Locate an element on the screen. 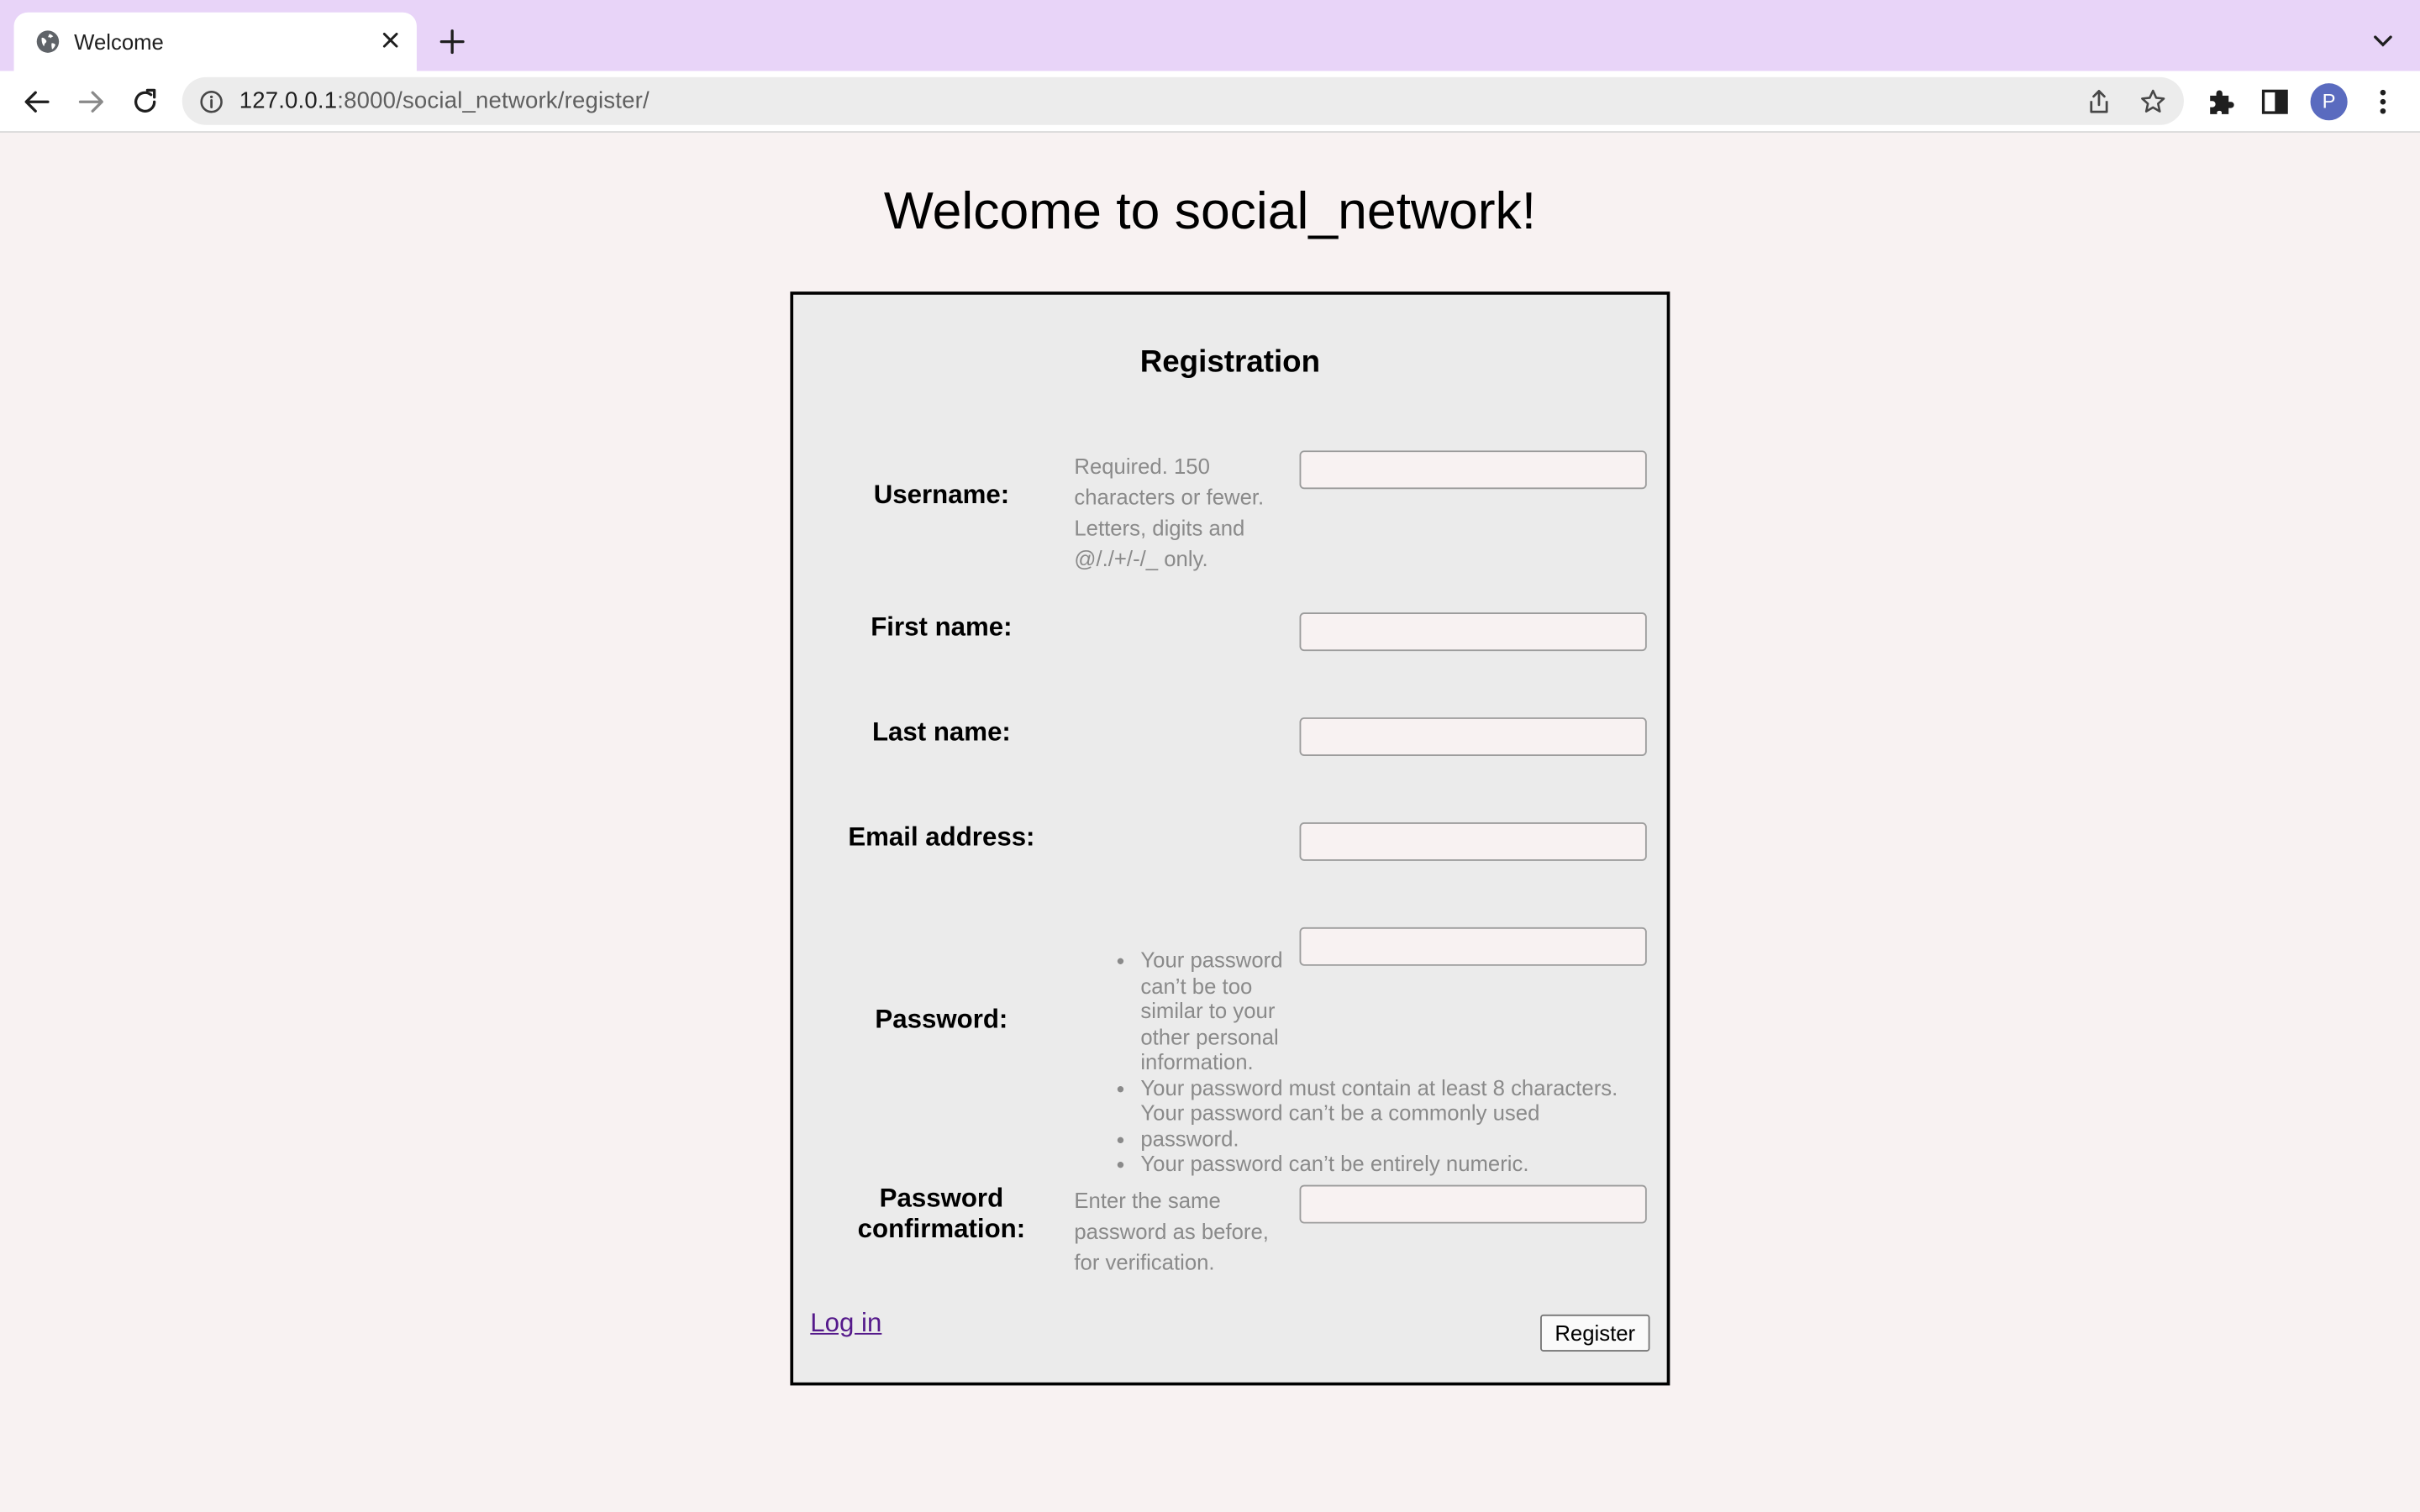 The width and height of the screenshot is (2420, 1512). share-icon is located at coordinates (2098, 102).